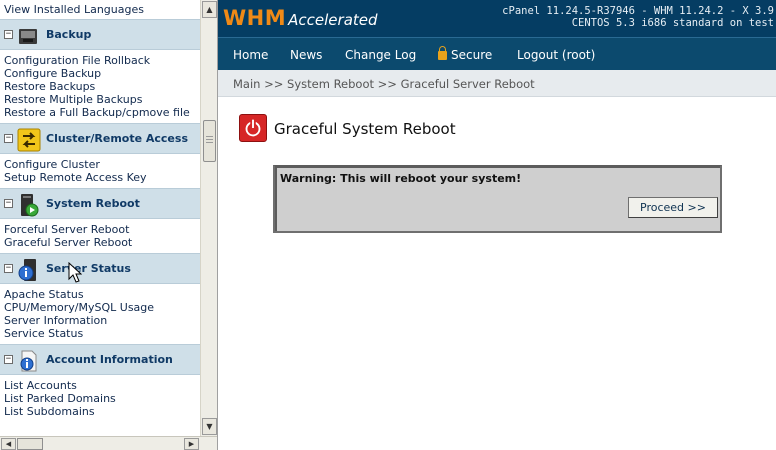 This screenshot has width=776, height=450. Describe the element at coordinates (27, 270) in the screenshot. I see `server-info-icon` at that location.